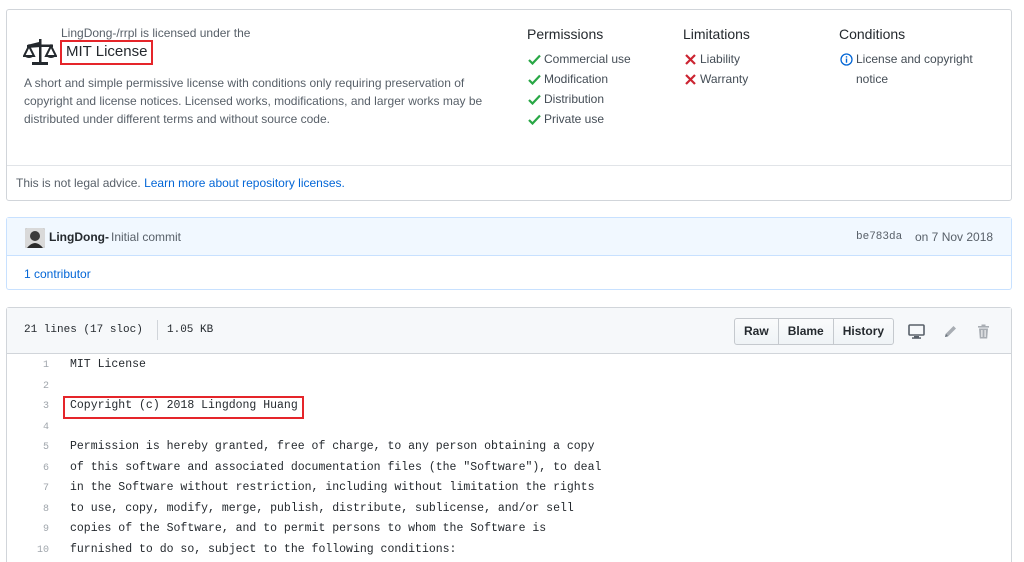 The image size is (1024, 562). Describe the element at coordinates (509, 365) in the screenshot. I see `code-line: 1 MIT License` at that location.